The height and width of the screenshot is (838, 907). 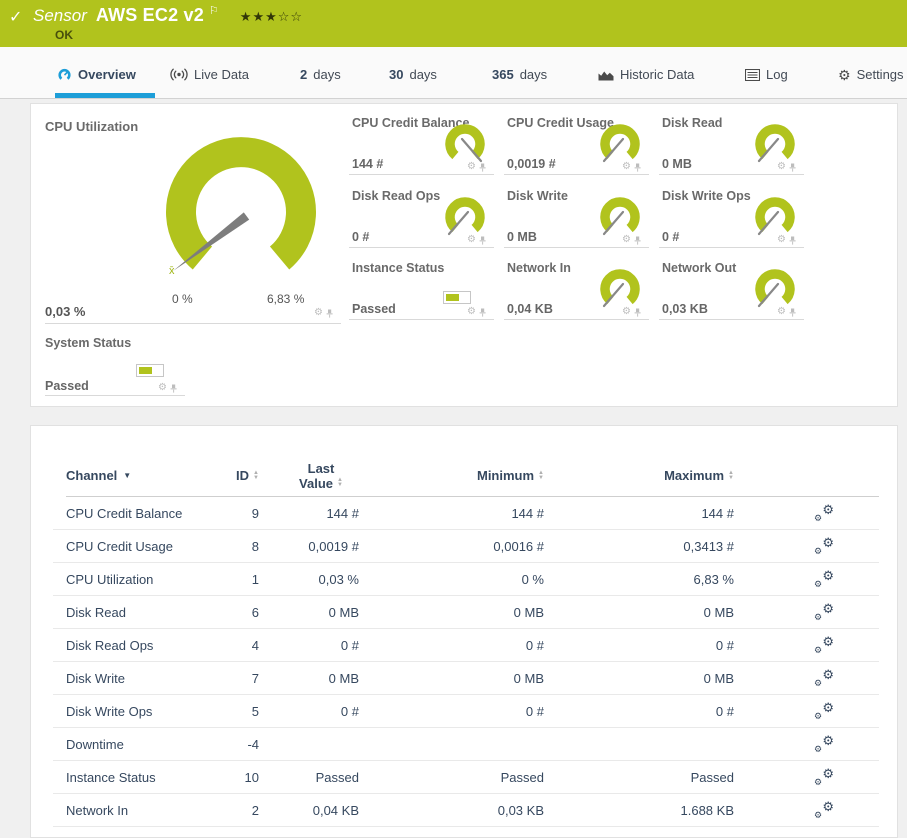 What do you see at coordinates (271, 17) in the screenshot?
I see `priority-stars: ★★★☆☆` at bounding box center [271, 17].